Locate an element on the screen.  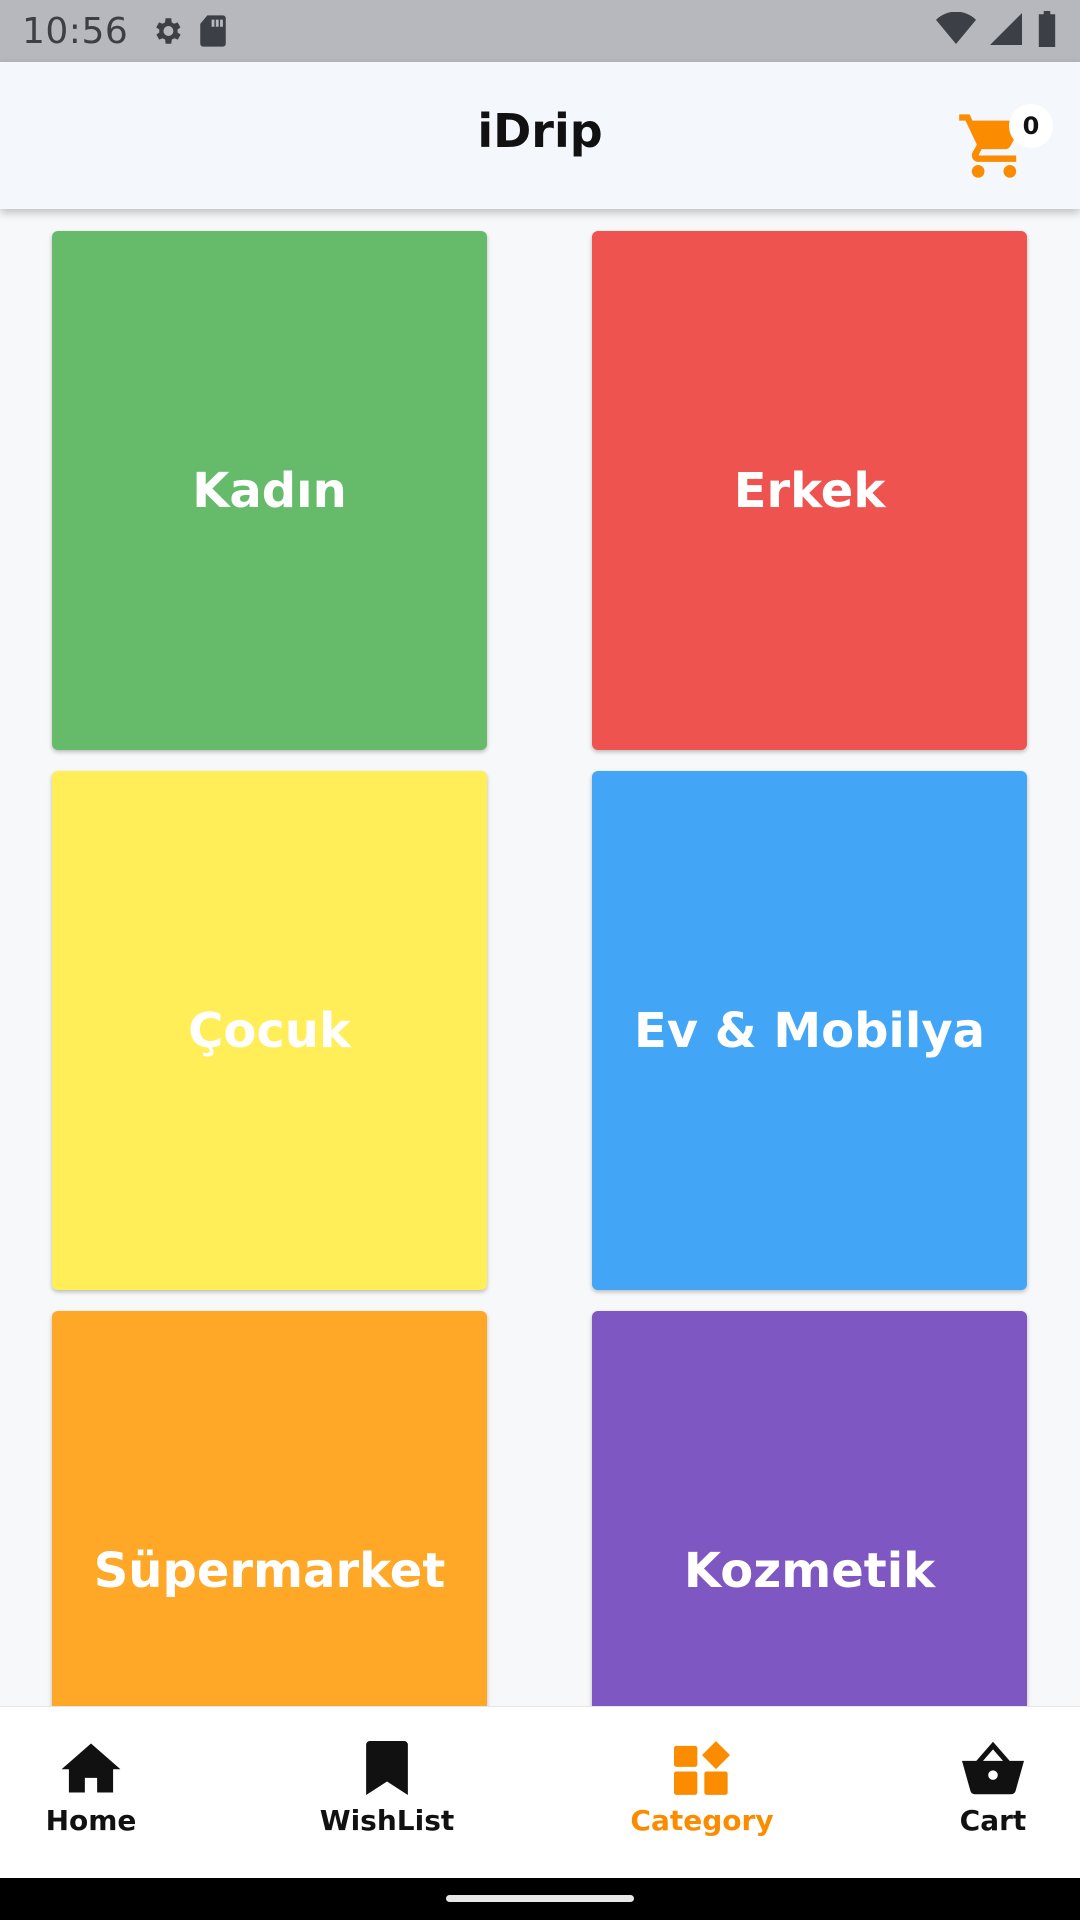
nav-item-wishlist: WishList is located at coordinates (387, 1793).